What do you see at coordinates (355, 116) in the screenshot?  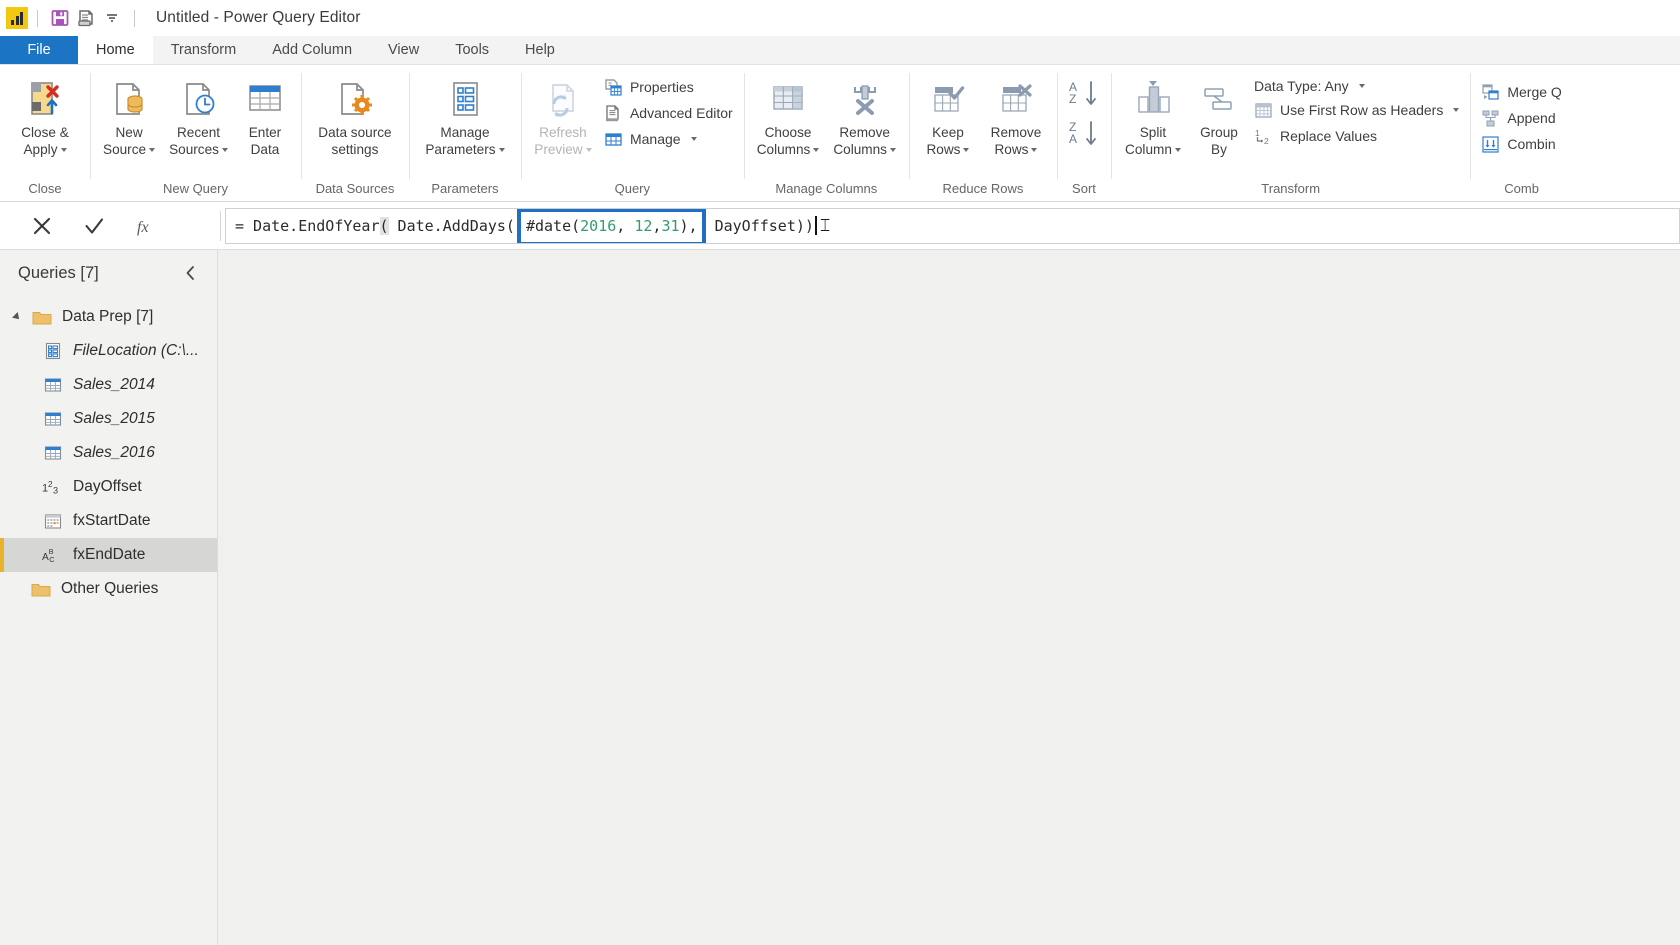 I see `data-source-settings-button: Data source settings` at bounding box center [355, 116].